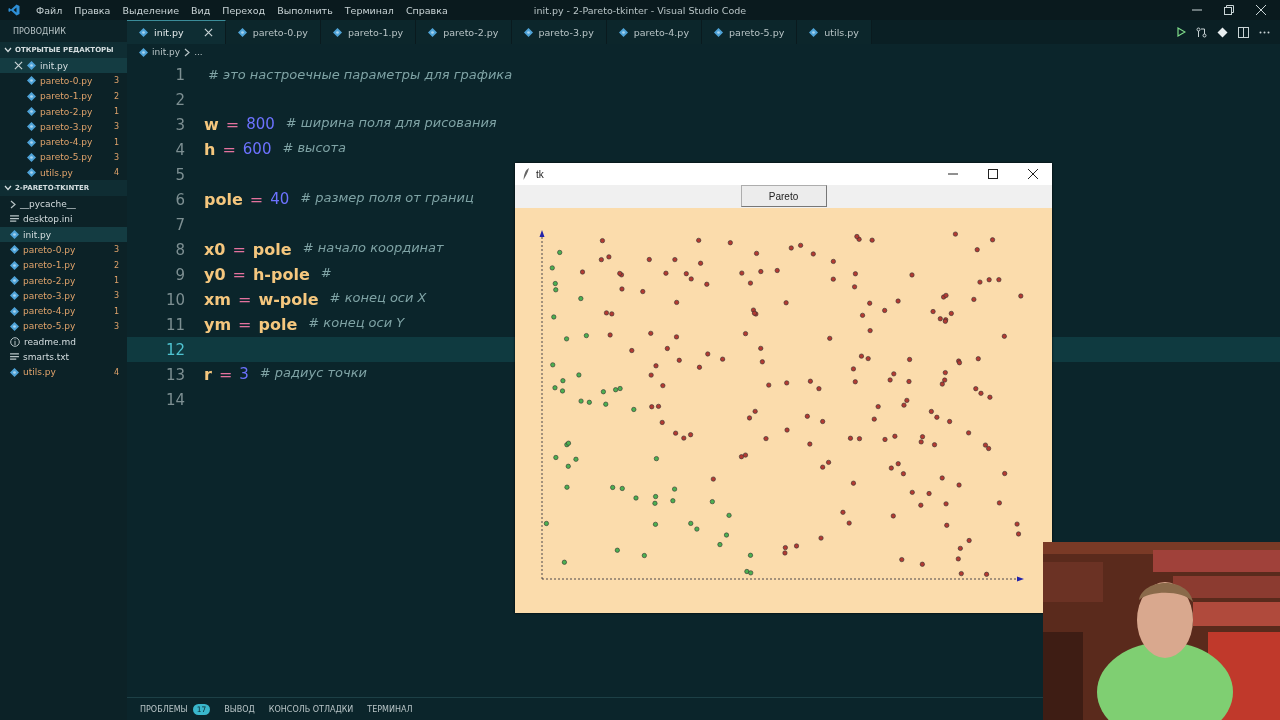  Describe the element at coordinates (179, 224) in the screenshot. I see `line-number: 7` at that location.